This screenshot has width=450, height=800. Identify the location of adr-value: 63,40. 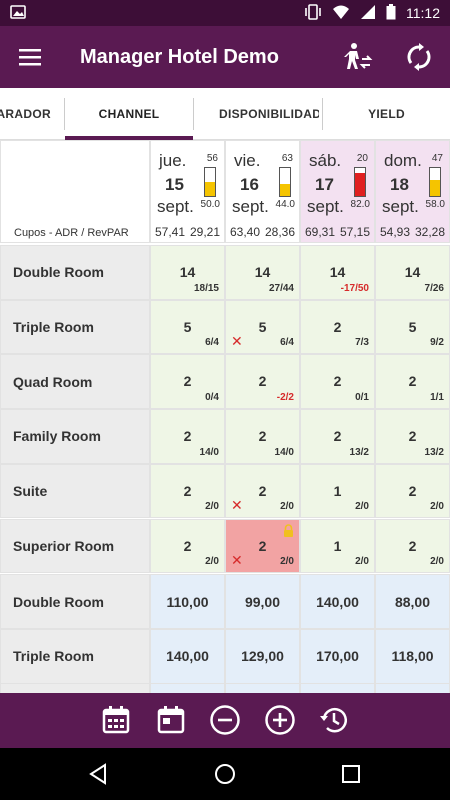
(245, 232).